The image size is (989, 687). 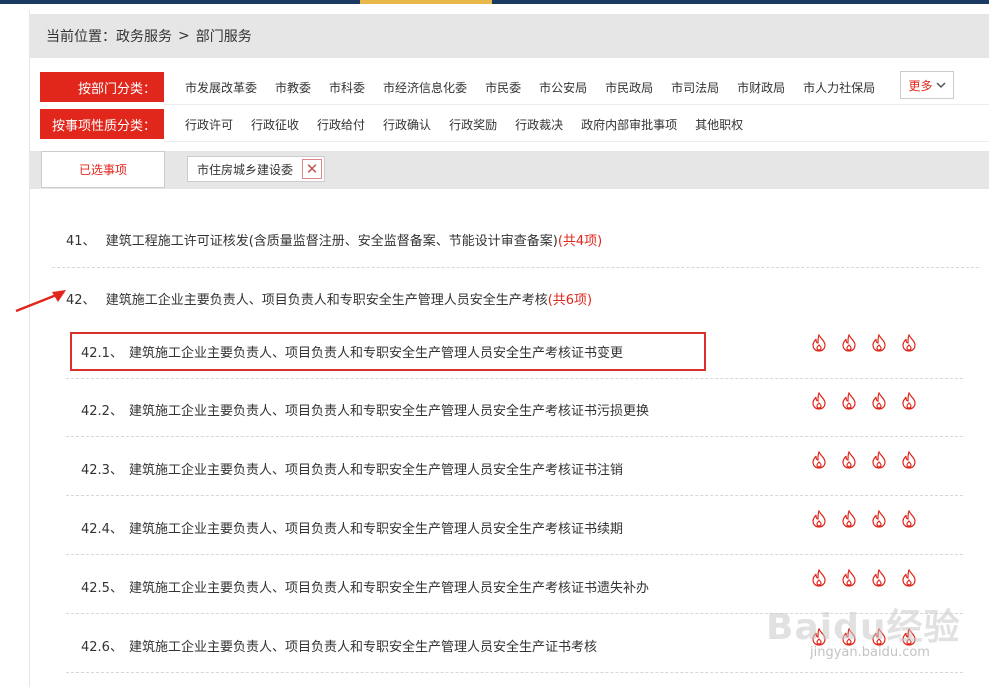 What do you see at coordinates (473, 124) in the screenshot?
I see `type-filter-option: 行政奖励` at bounding box center [473, 124].